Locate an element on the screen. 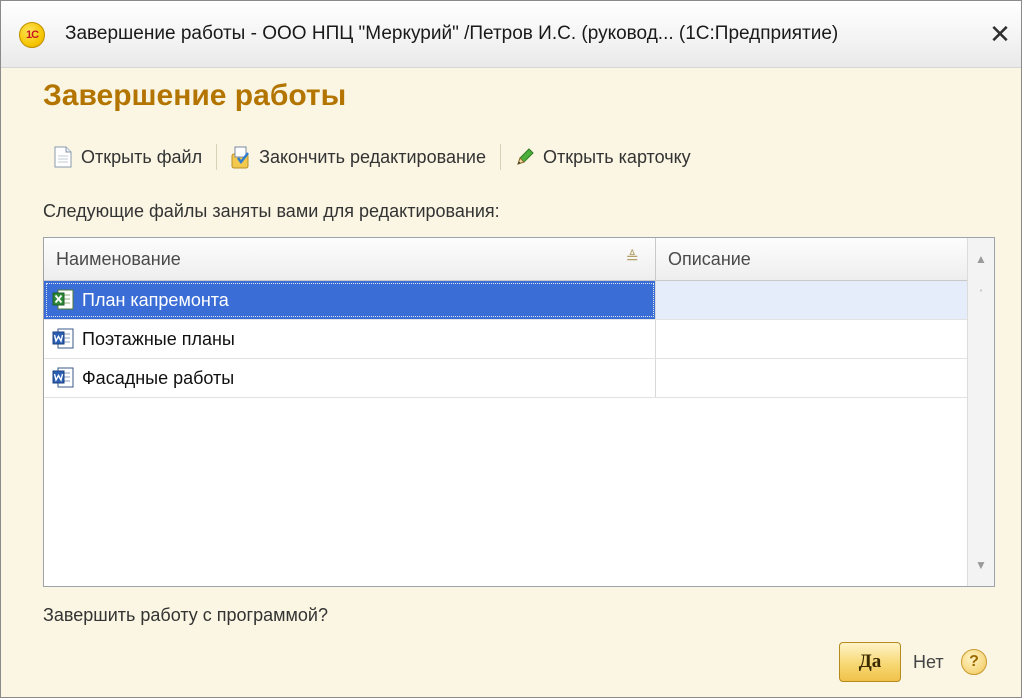  finish-editing-button: Закончить редактирование is located at coordinates (358, 157).